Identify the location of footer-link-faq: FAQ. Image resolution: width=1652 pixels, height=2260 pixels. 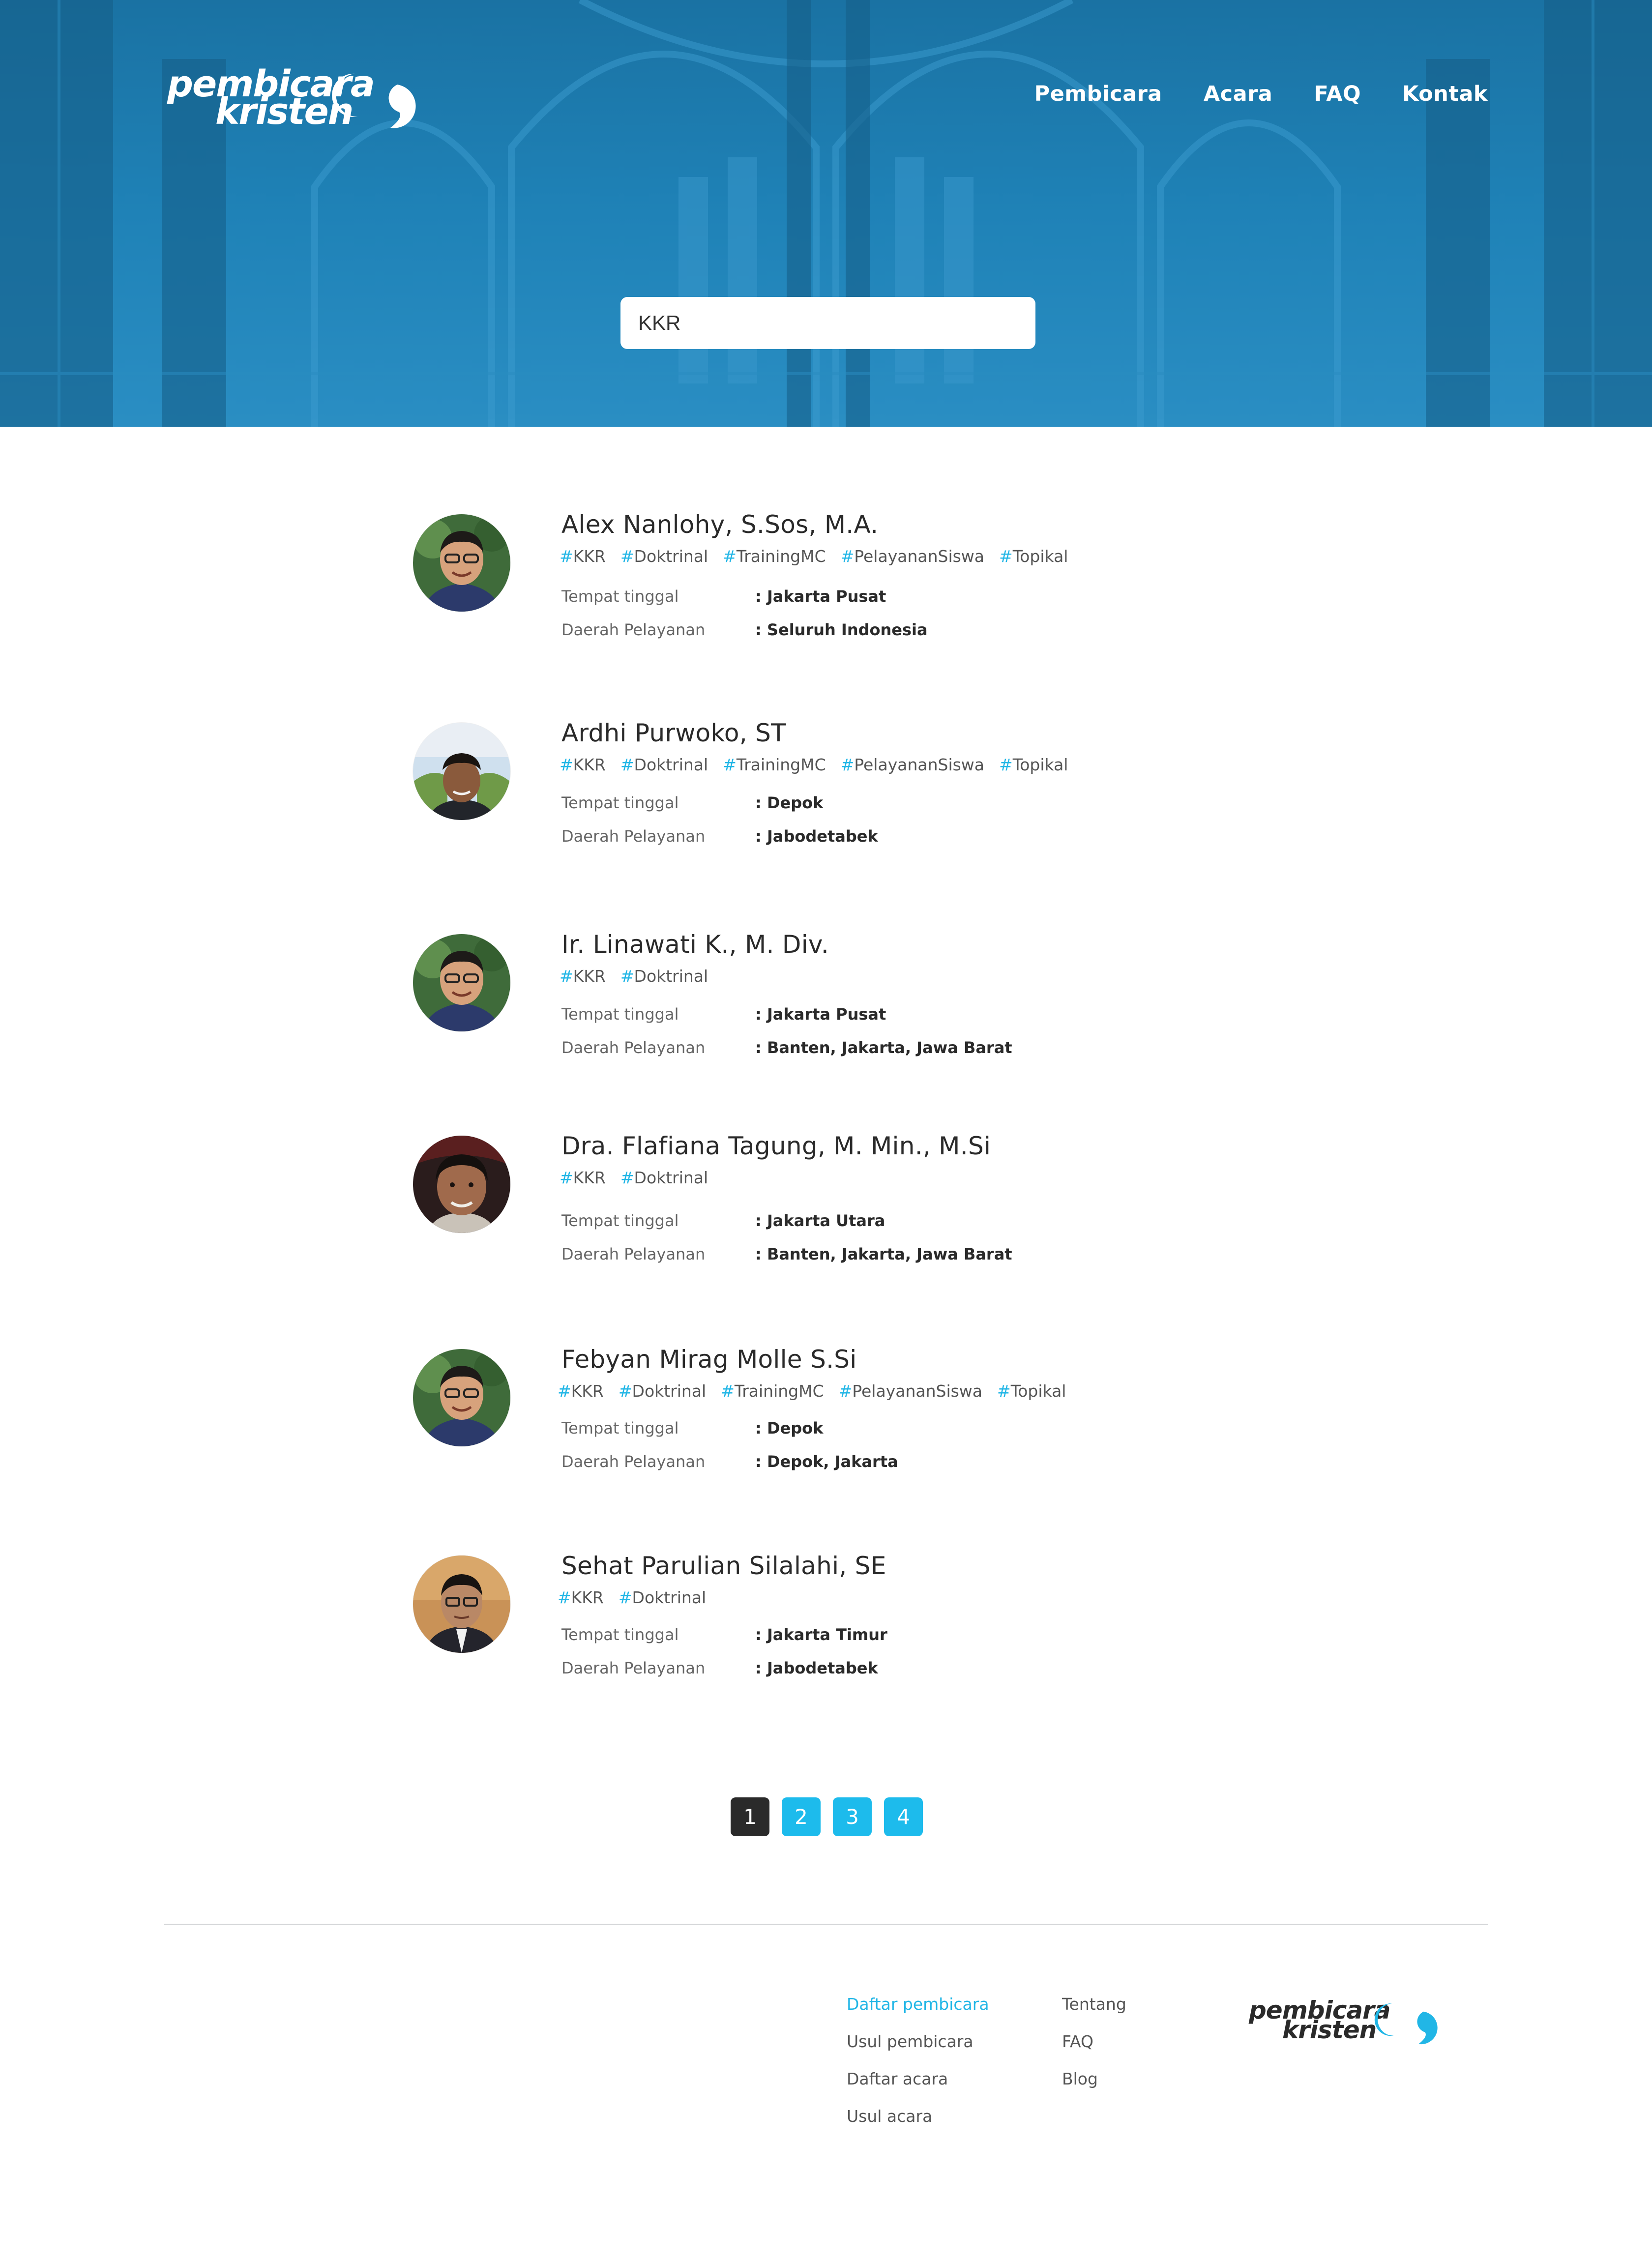
(1094, 2042).